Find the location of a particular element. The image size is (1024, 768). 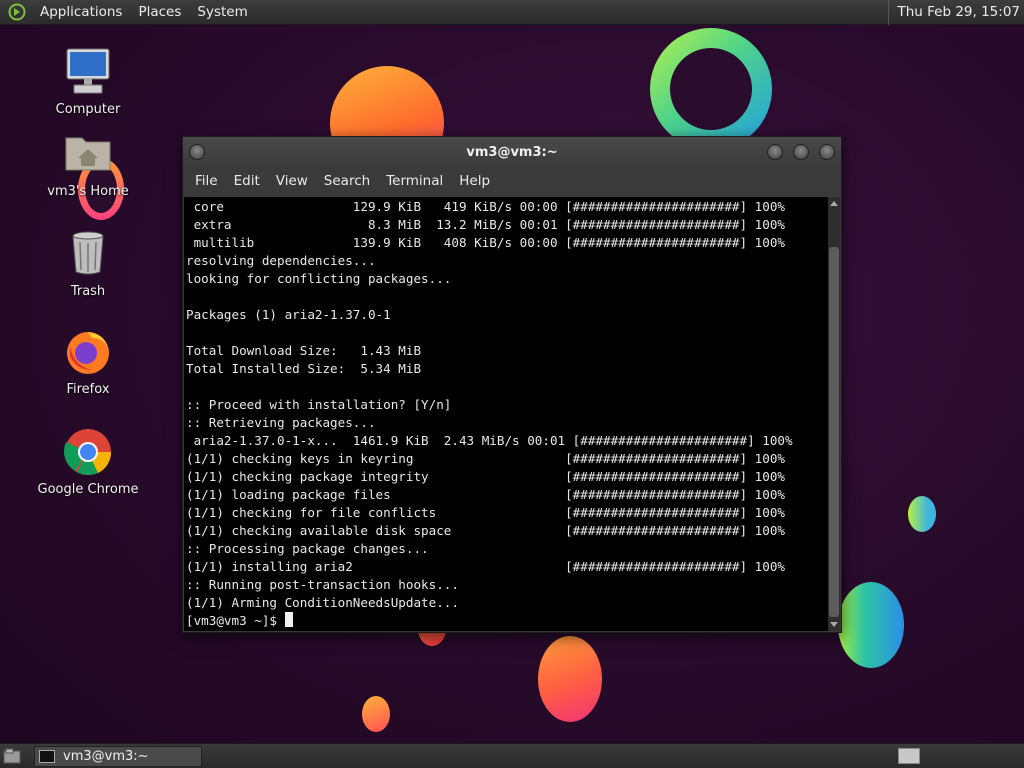

menu-file: File is located at coordinates (206, 181).